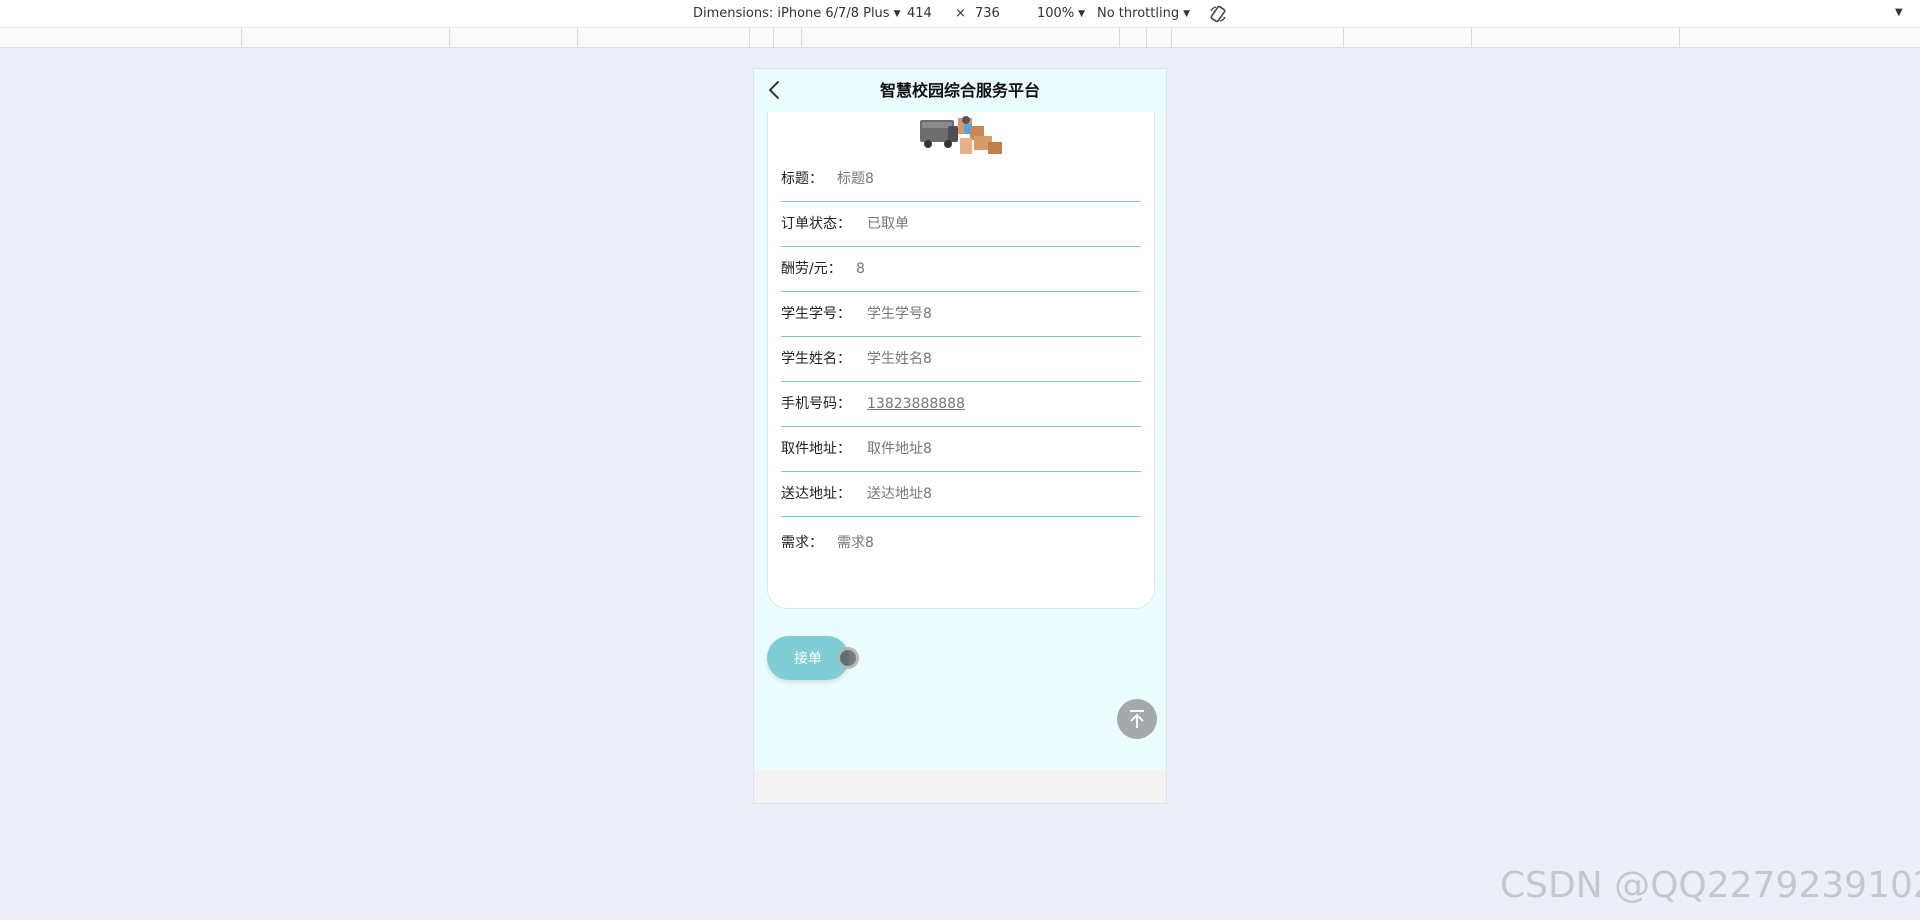 The image size is (1920, 920). What do you see at coordinates (899, 314) in the screenshot?
I see `field-value: 学生学号8` at bounding box center [899, 314].